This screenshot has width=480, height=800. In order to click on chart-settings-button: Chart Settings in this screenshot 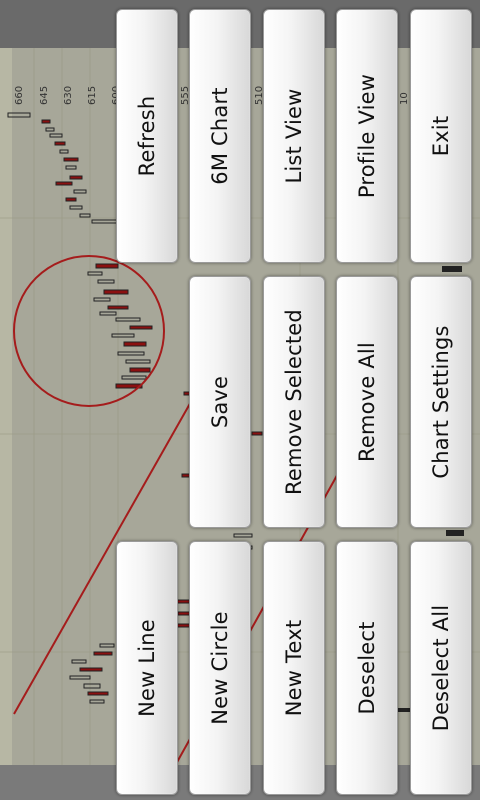, I will do `click(441, 402)`.